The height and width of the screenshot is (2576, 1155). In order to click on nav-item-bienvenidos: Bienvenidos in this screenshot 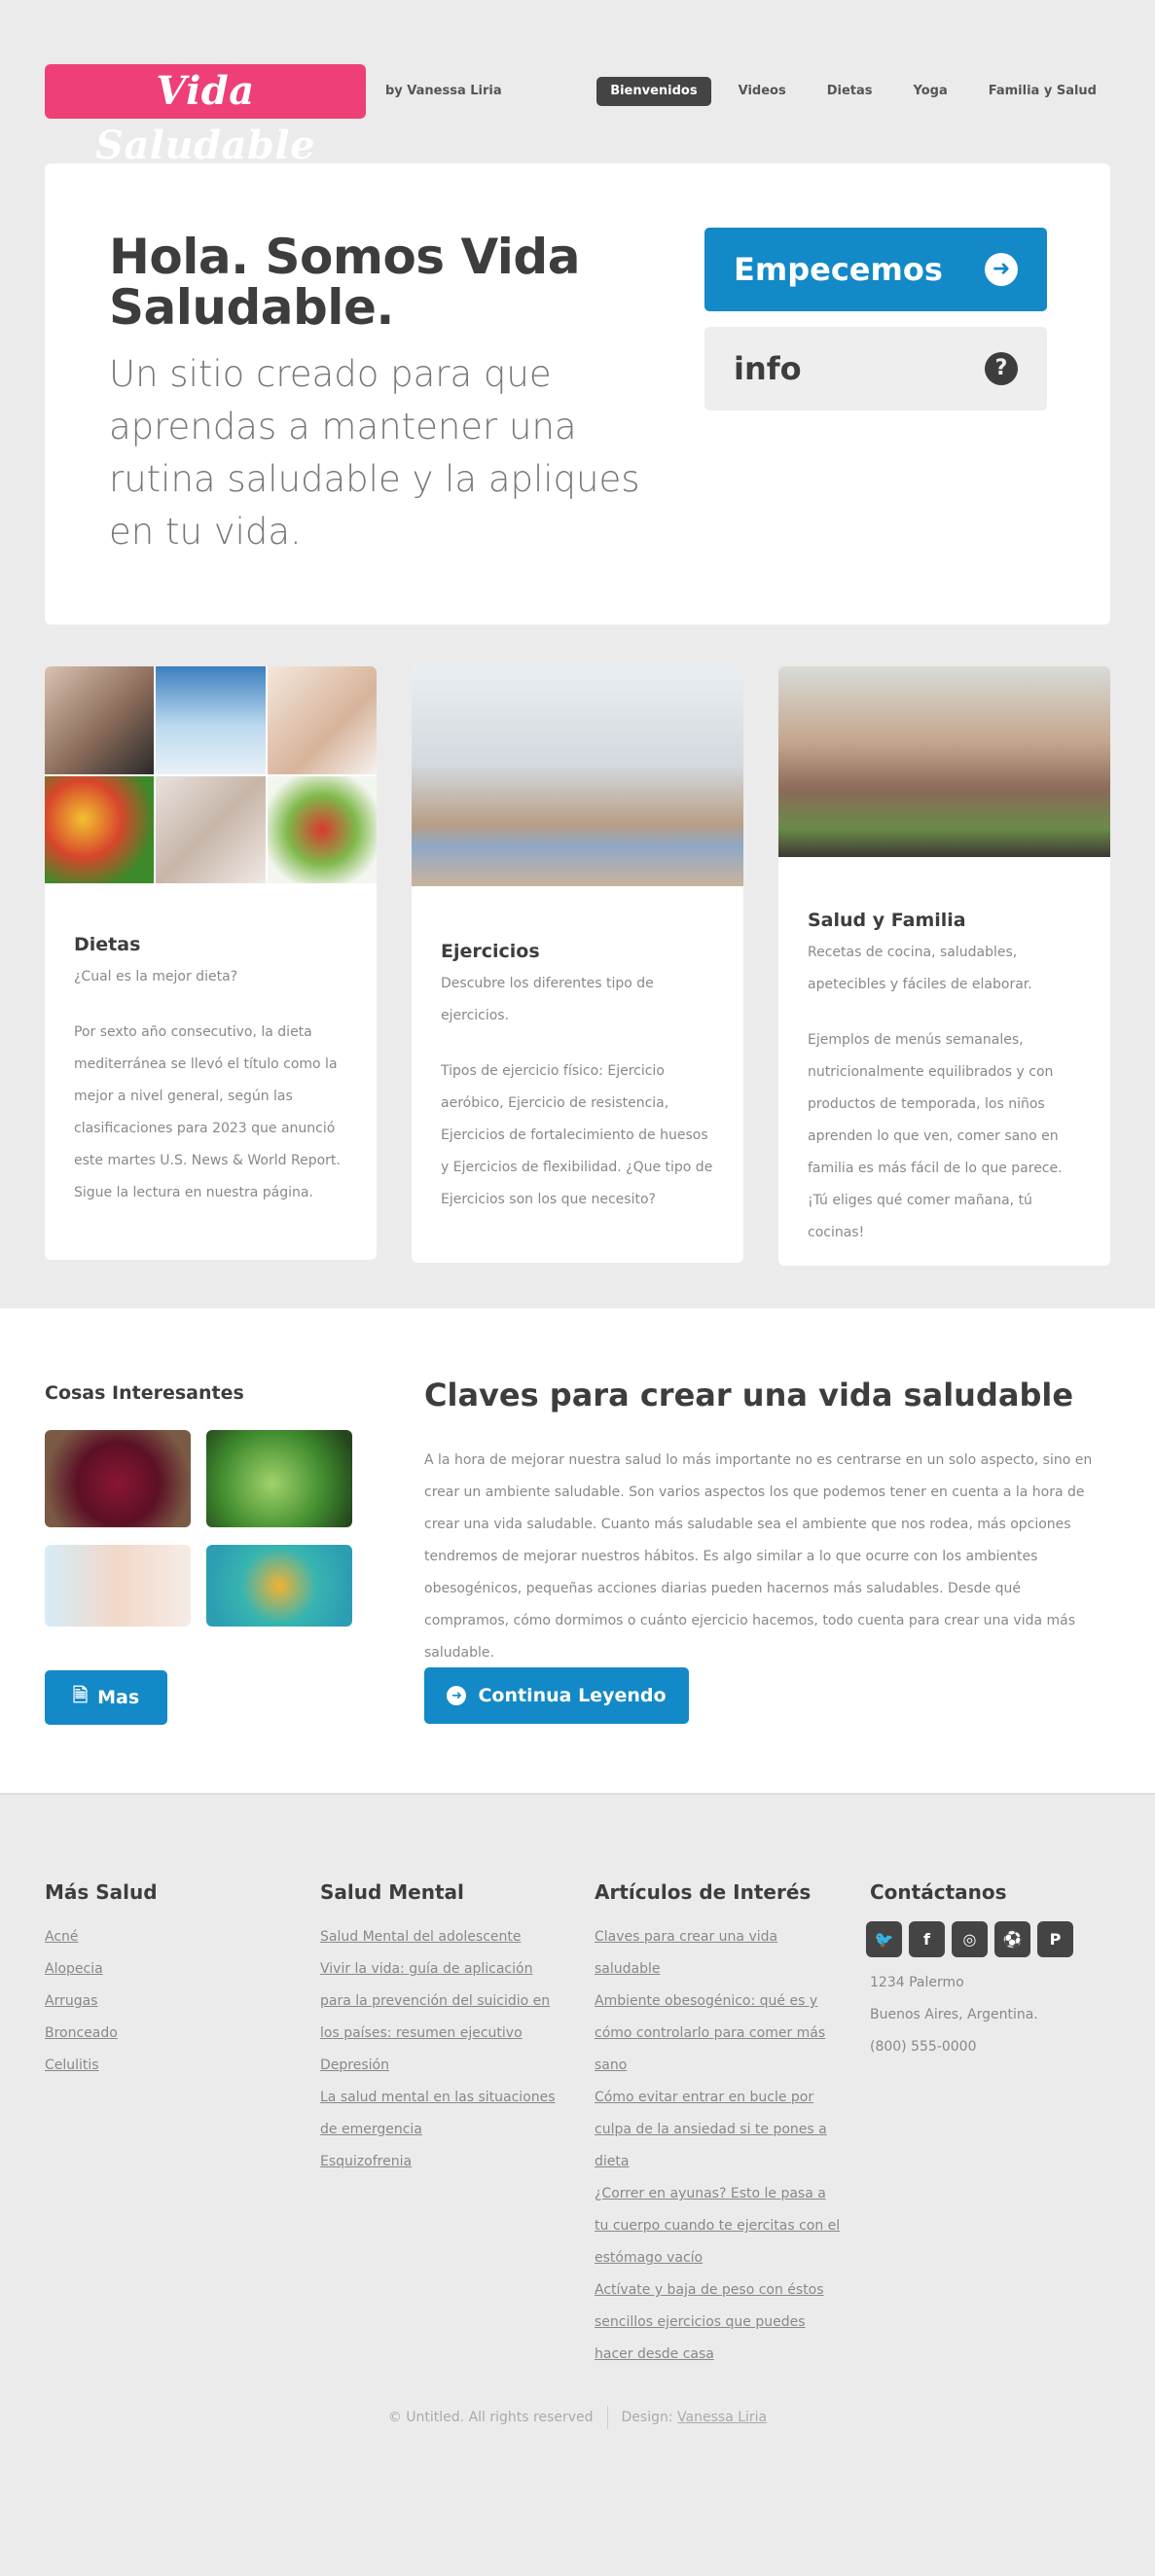, I will do `click(653, 91)`.